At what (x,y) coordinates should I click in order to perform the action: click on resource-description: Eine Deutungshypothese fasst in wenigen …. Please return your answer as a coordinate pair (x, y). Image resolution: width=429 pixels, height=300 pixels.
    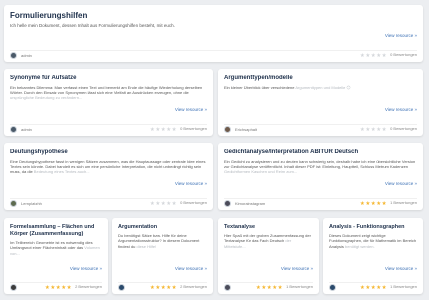
    Looking at the image, I should click on (108, 166).